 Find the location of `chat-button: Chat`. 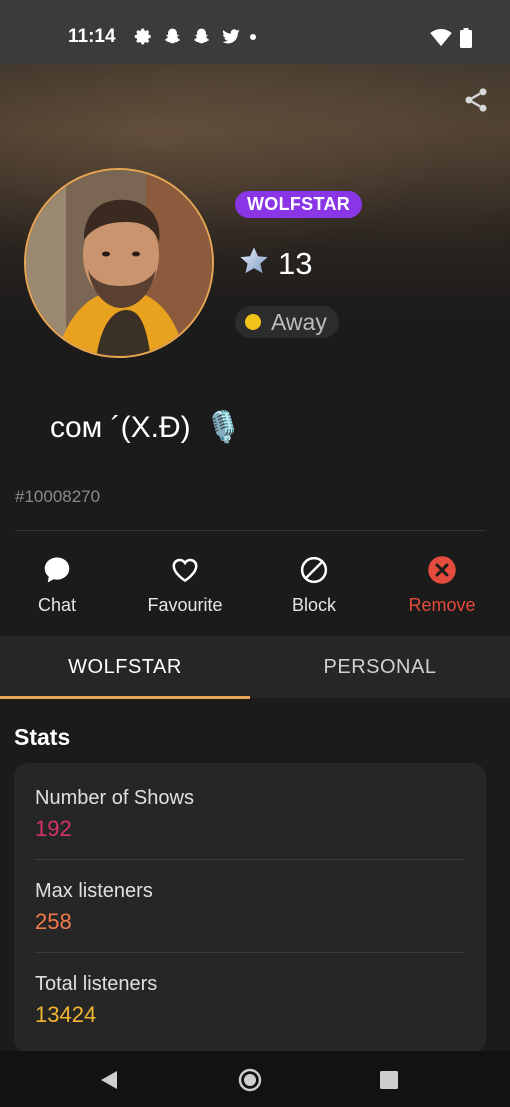

chat-button: Chat is located at coordinates (57, 585).